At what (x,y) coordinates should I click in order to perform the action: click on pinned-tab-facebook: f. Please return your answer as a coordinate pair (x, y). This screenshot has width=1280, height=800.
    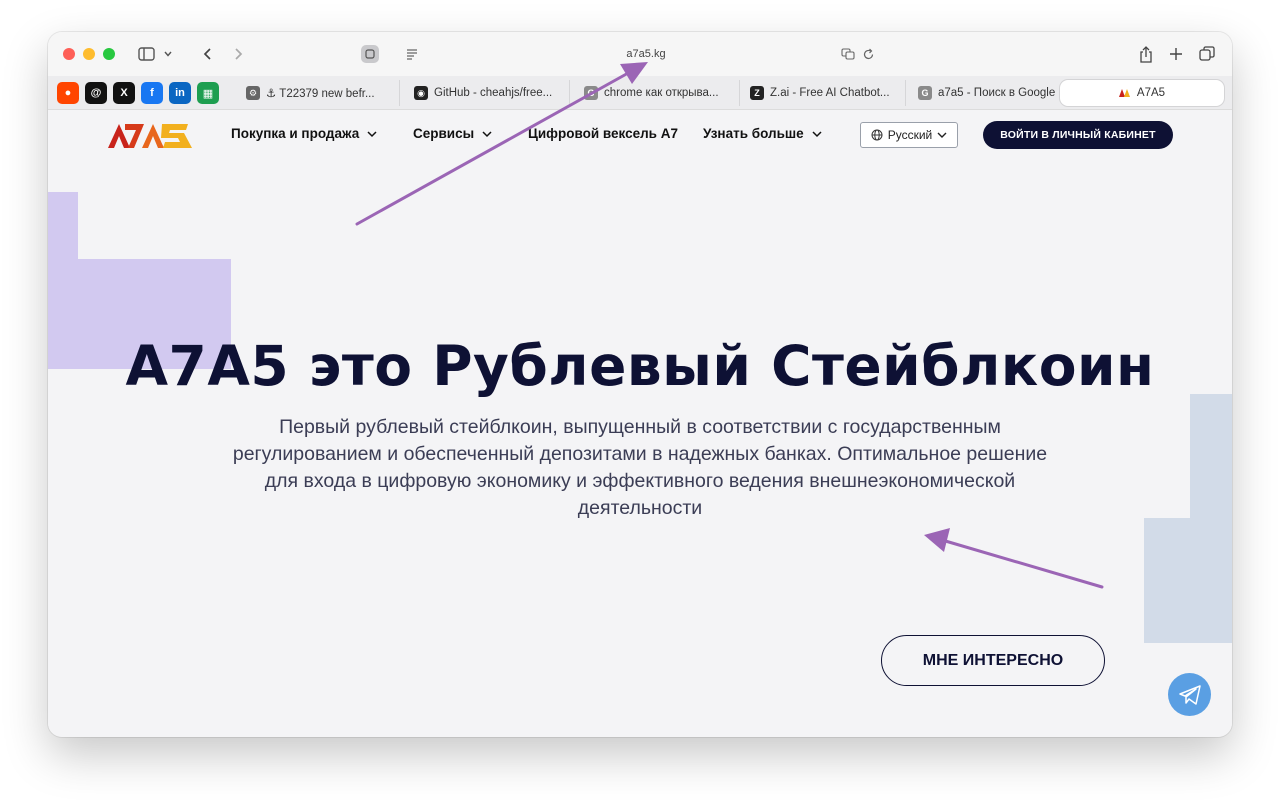
    Looking at the image, I should click on (152, 93).